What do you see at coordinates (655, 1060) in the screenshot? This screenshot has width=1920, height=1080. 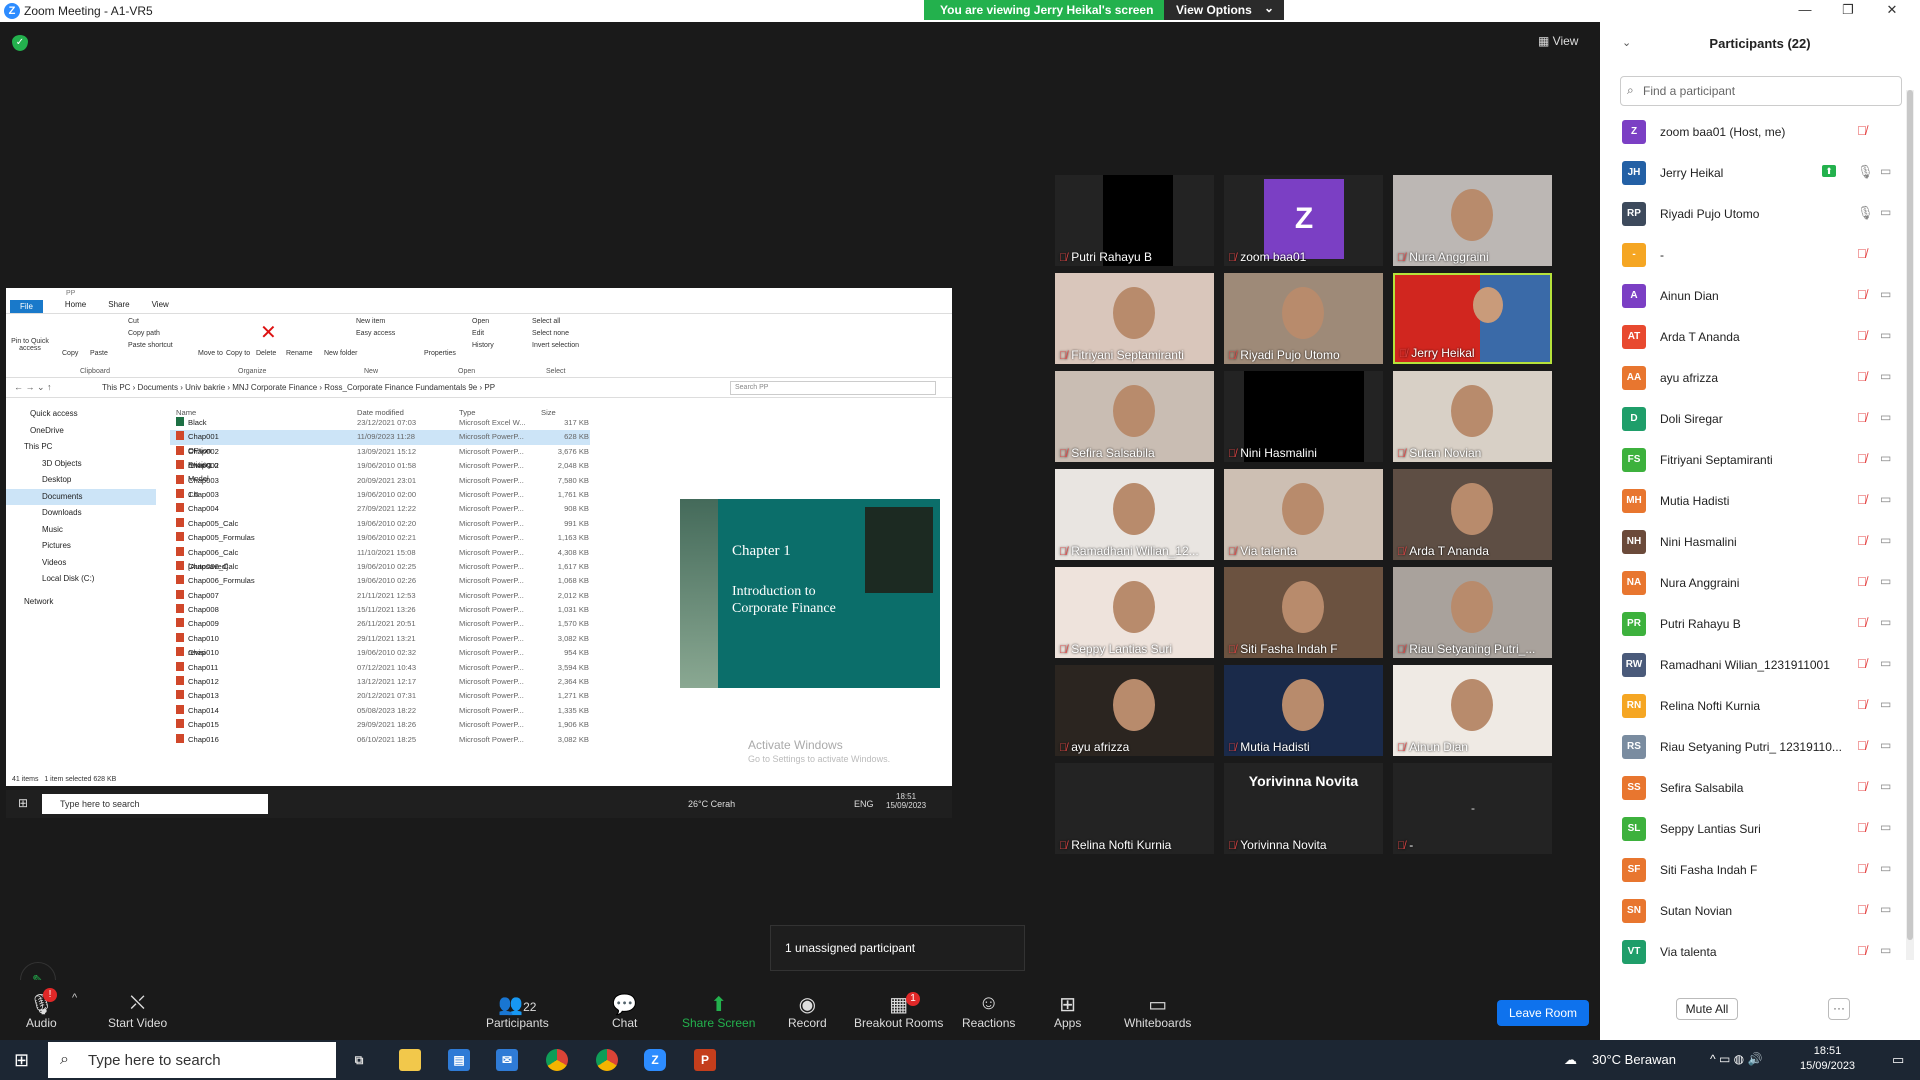 I see `zoom-taskbar-icon: Z` at bounding box center [655, 1060].